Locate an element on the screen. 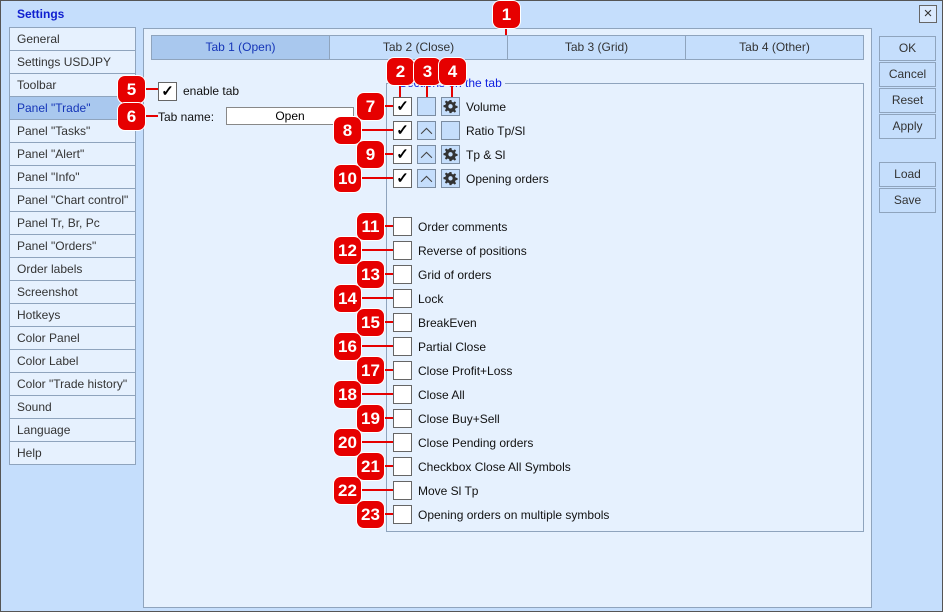 This screenshot has width=943, height=612. section-label: Opening orders is located at coordinates (507, 179).